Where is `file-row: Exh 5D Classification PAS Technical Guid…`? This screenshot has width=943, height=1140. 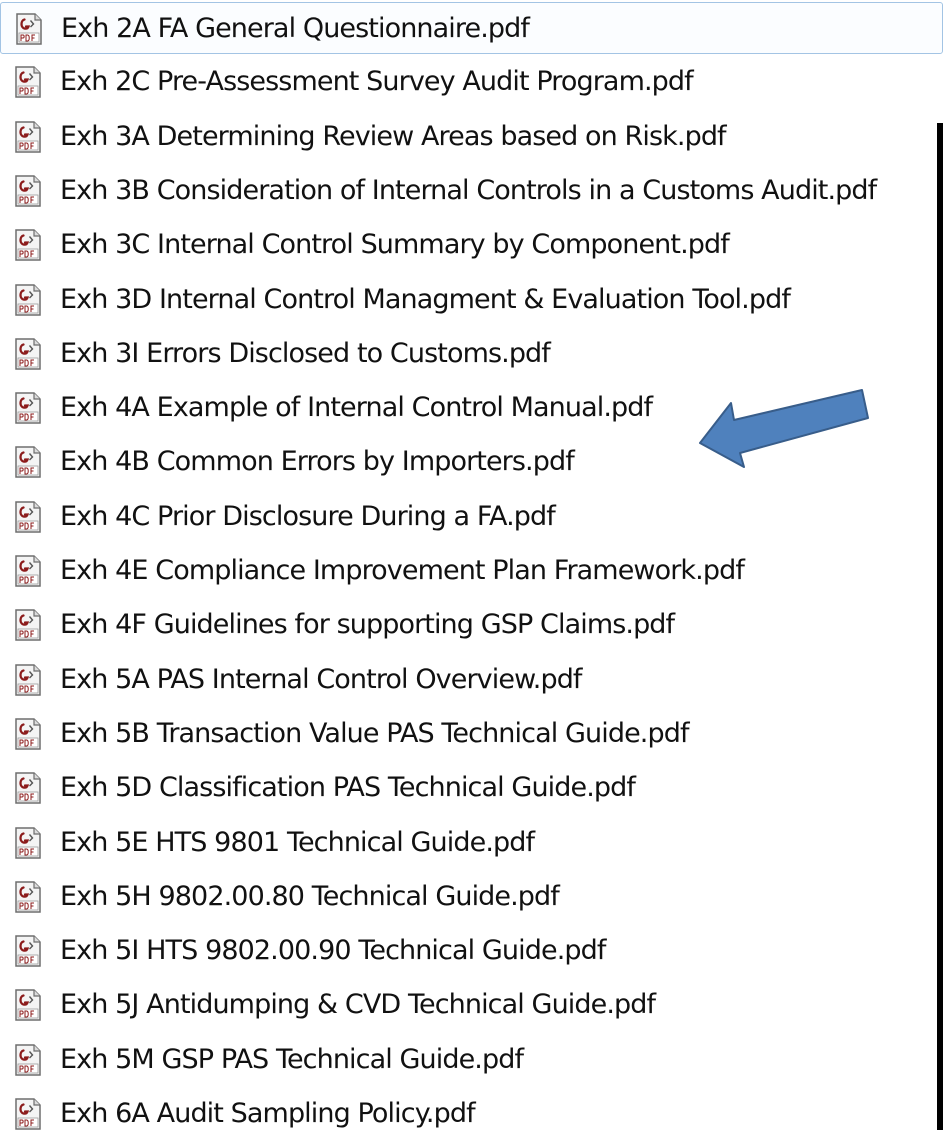 file-row: Exh 5D Classification PAS Technical Guid… is located at coordinates (471, 788).